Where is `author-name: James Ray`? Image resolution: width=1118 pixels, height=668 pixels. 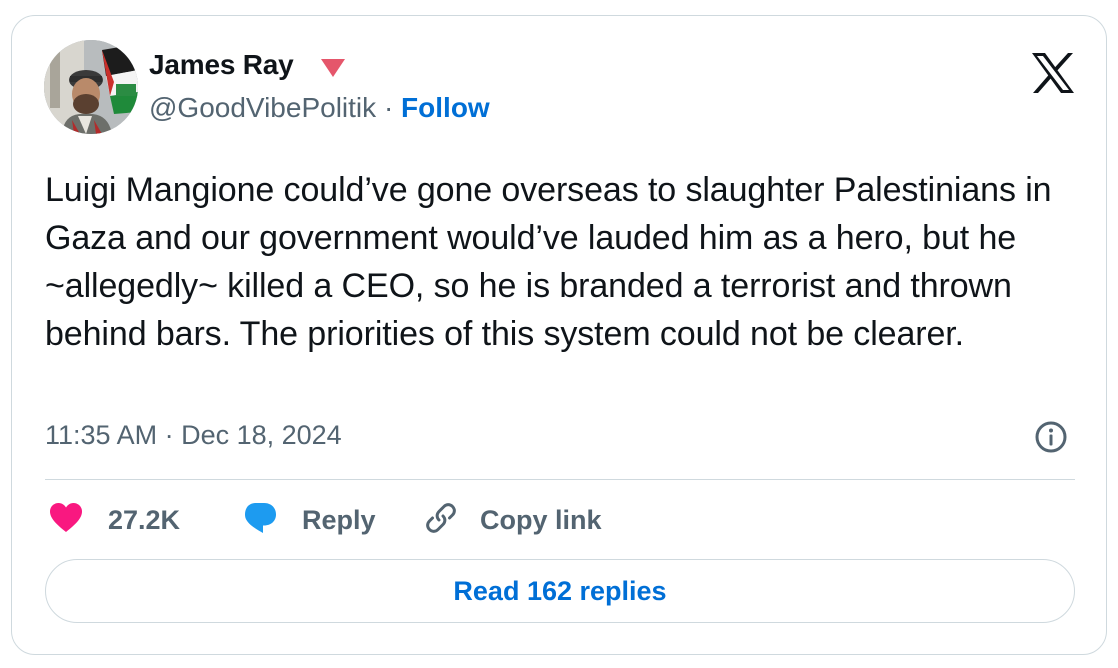
author-name: James Ray is located at coordinates (221, 65).